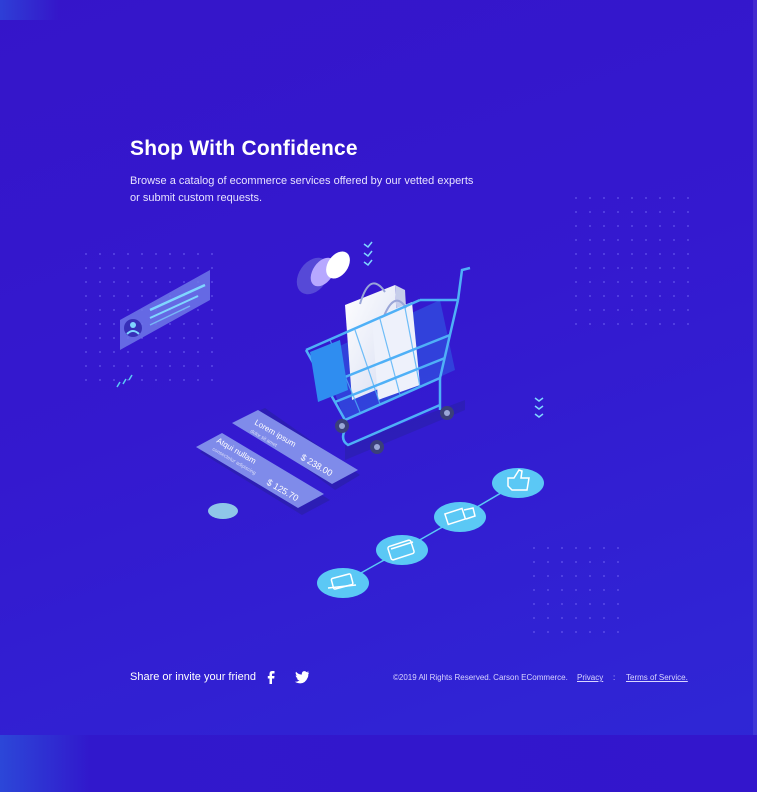  What do you see at coordinates (323, 273) in the screenshot?
I see `floating-shapes` at bounding box center [323, 273].